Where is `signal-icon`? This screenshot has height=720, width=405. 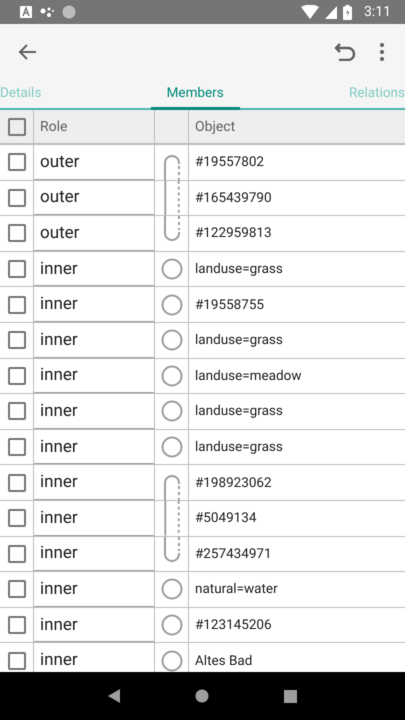
signal-icon is located at coordinates (331, 12).